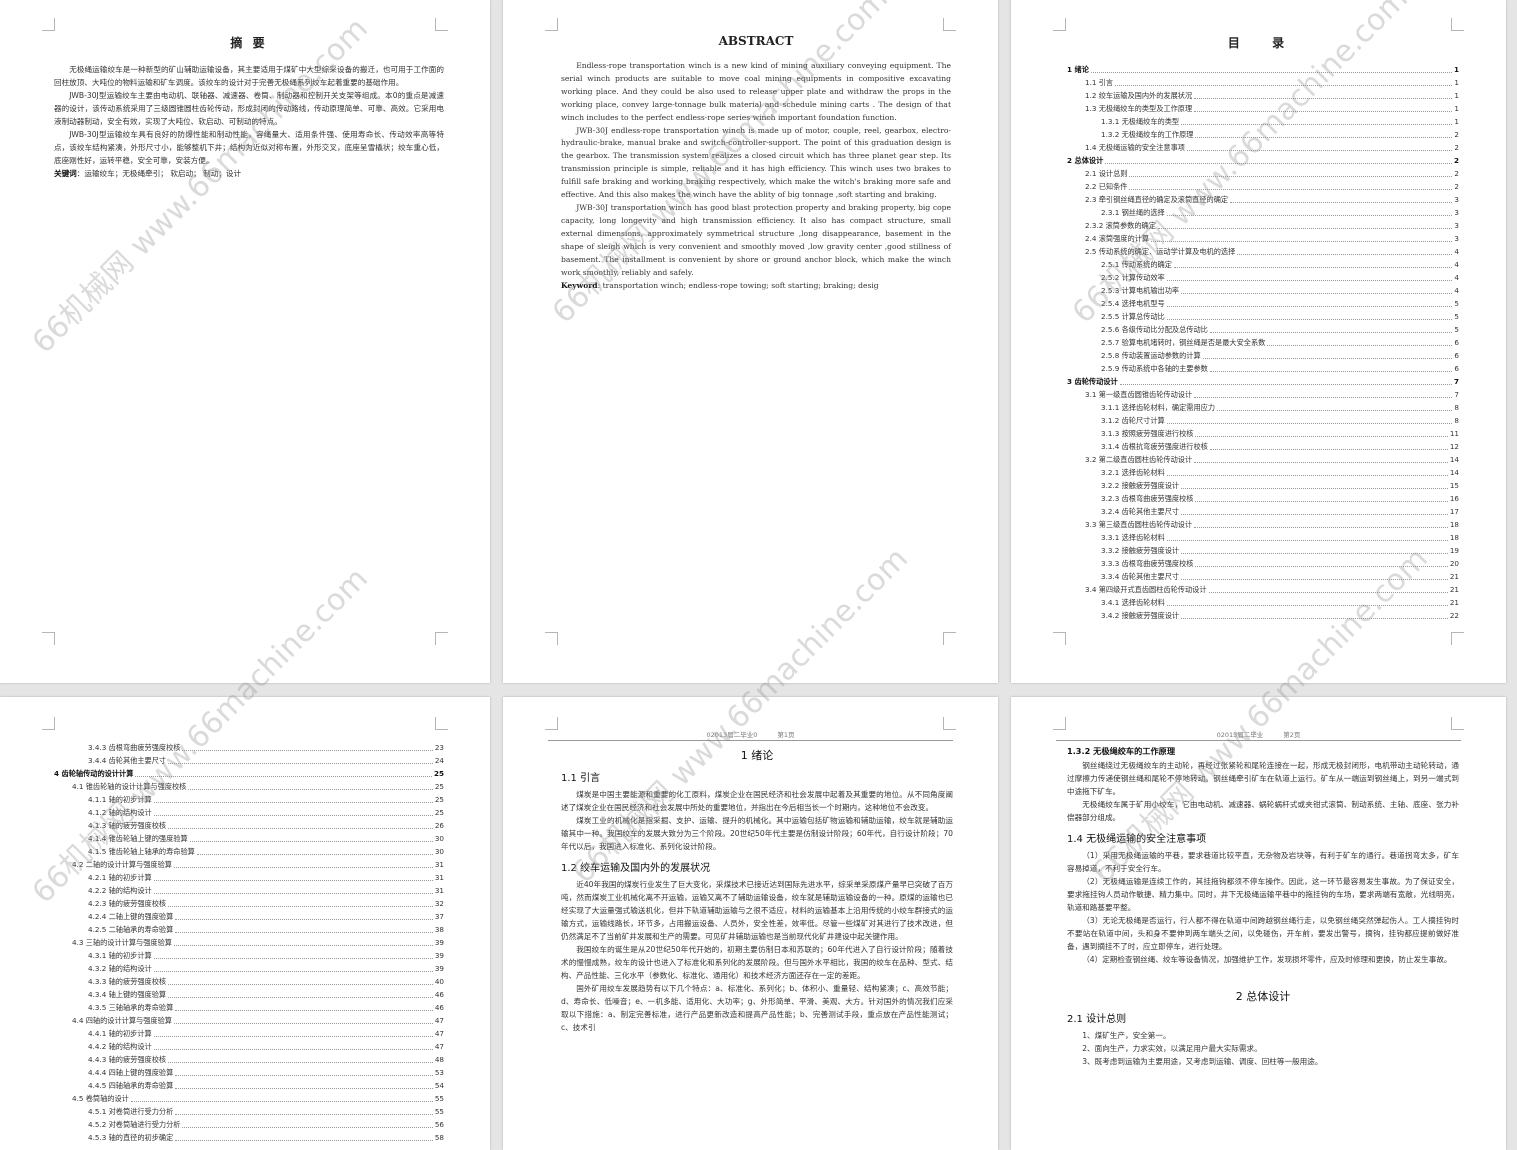 The width and height of the screenshot is (1517, 1150). I want to click on toc-entry: 3.4 第四级开式直齿圆柱齿轮传动设计 21, so click(1263, 589).